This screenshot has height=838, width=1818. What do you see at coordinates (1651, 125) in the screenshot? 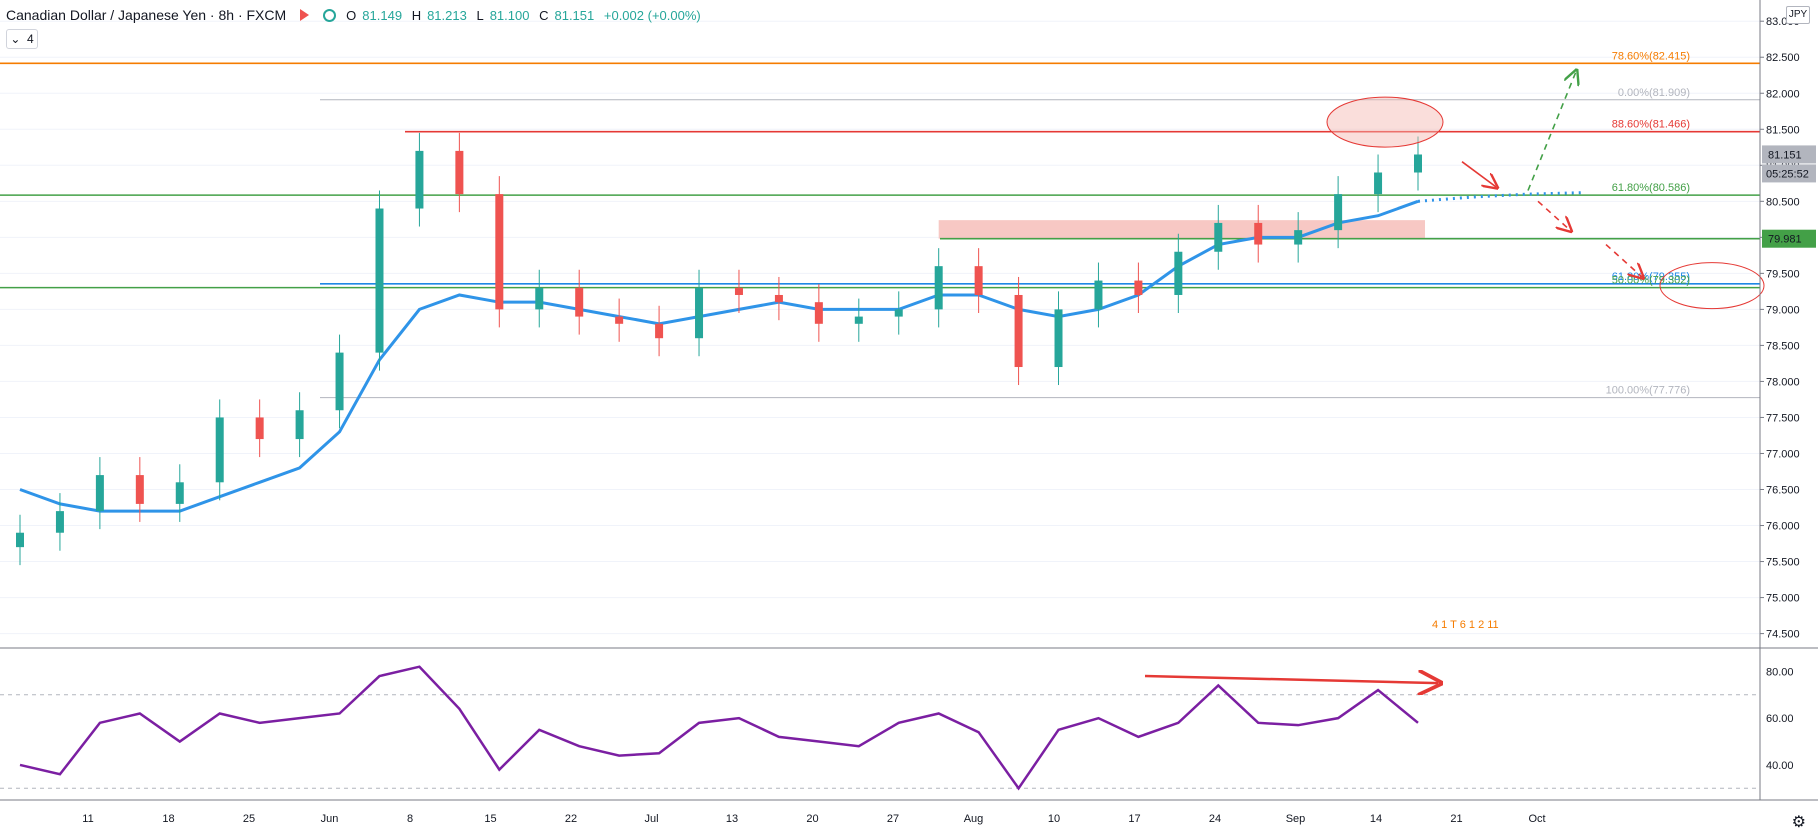
I see `fib-label: 88.60%(81.466)` at bounding box center [1651, 125].